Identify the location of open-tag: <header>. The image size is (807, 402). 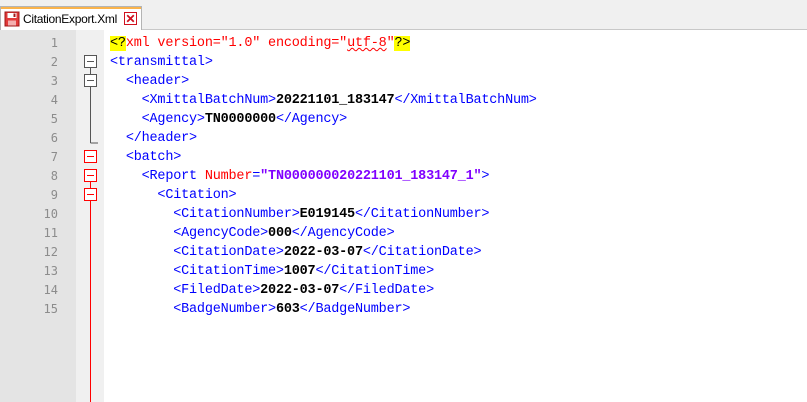
(157, 81).